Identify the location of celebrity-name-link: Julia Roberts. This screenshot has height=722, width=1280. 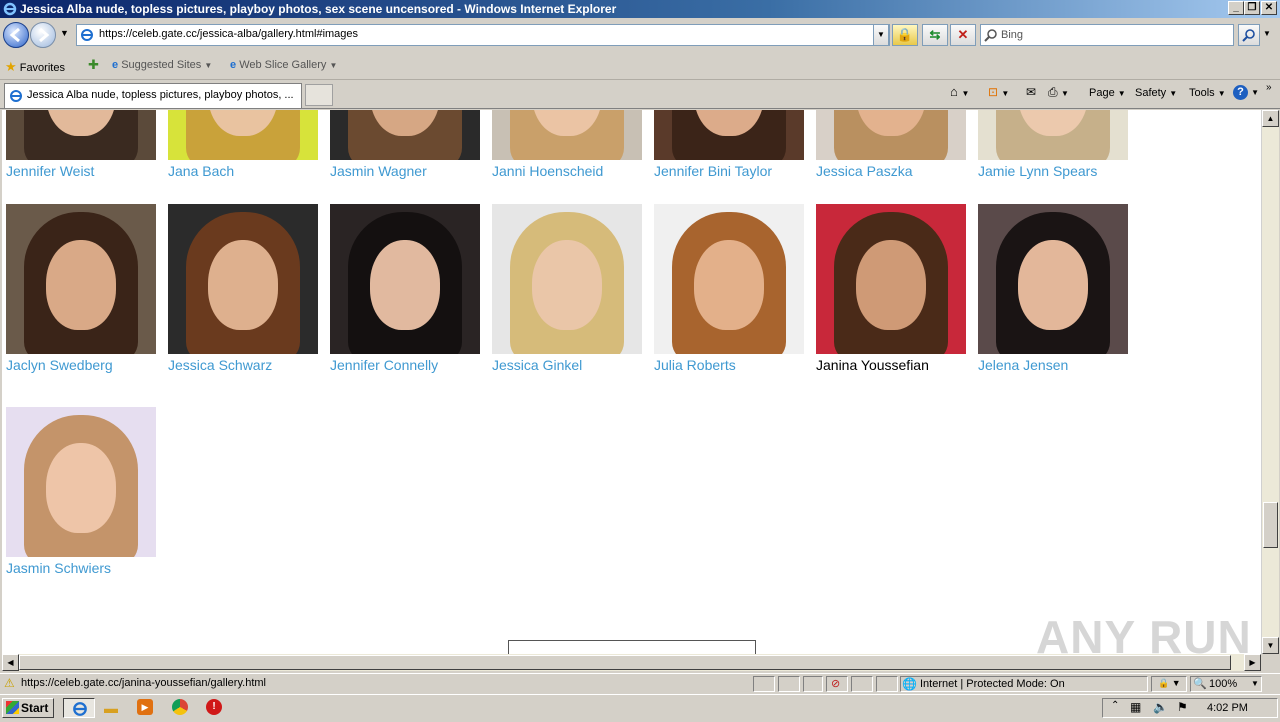
(695, 365).